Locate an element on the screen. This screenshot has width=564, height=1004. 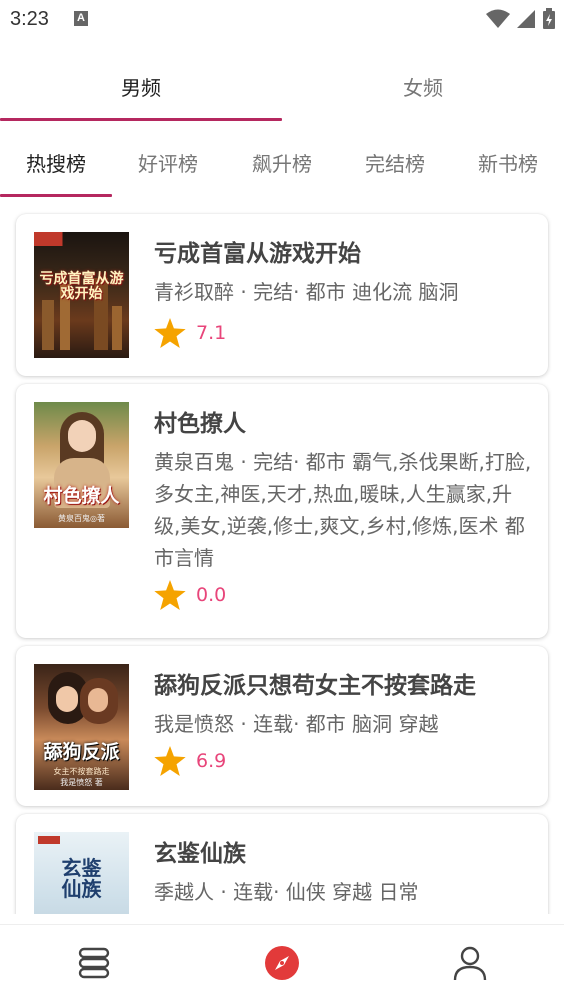
book-meta: 青衫取醉 · 完结· 都市 迪化流 脑洞 is located at coordinates (306, 292).